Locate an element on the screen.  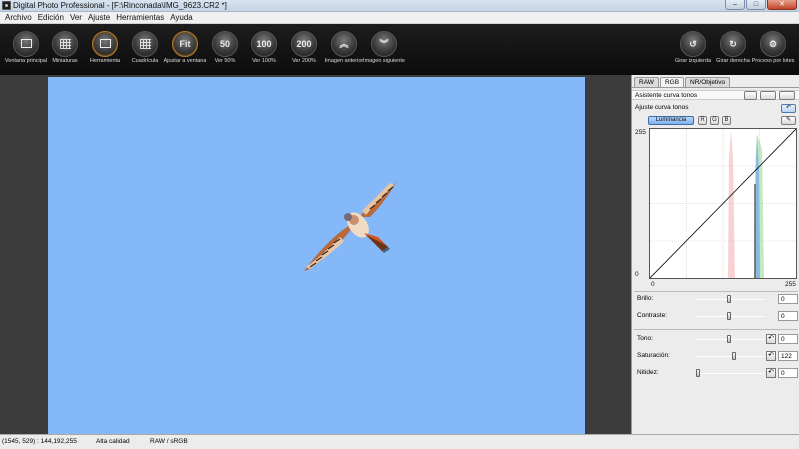
cuadricula-button: Cuadrícula is located at coordinates (145, 49).